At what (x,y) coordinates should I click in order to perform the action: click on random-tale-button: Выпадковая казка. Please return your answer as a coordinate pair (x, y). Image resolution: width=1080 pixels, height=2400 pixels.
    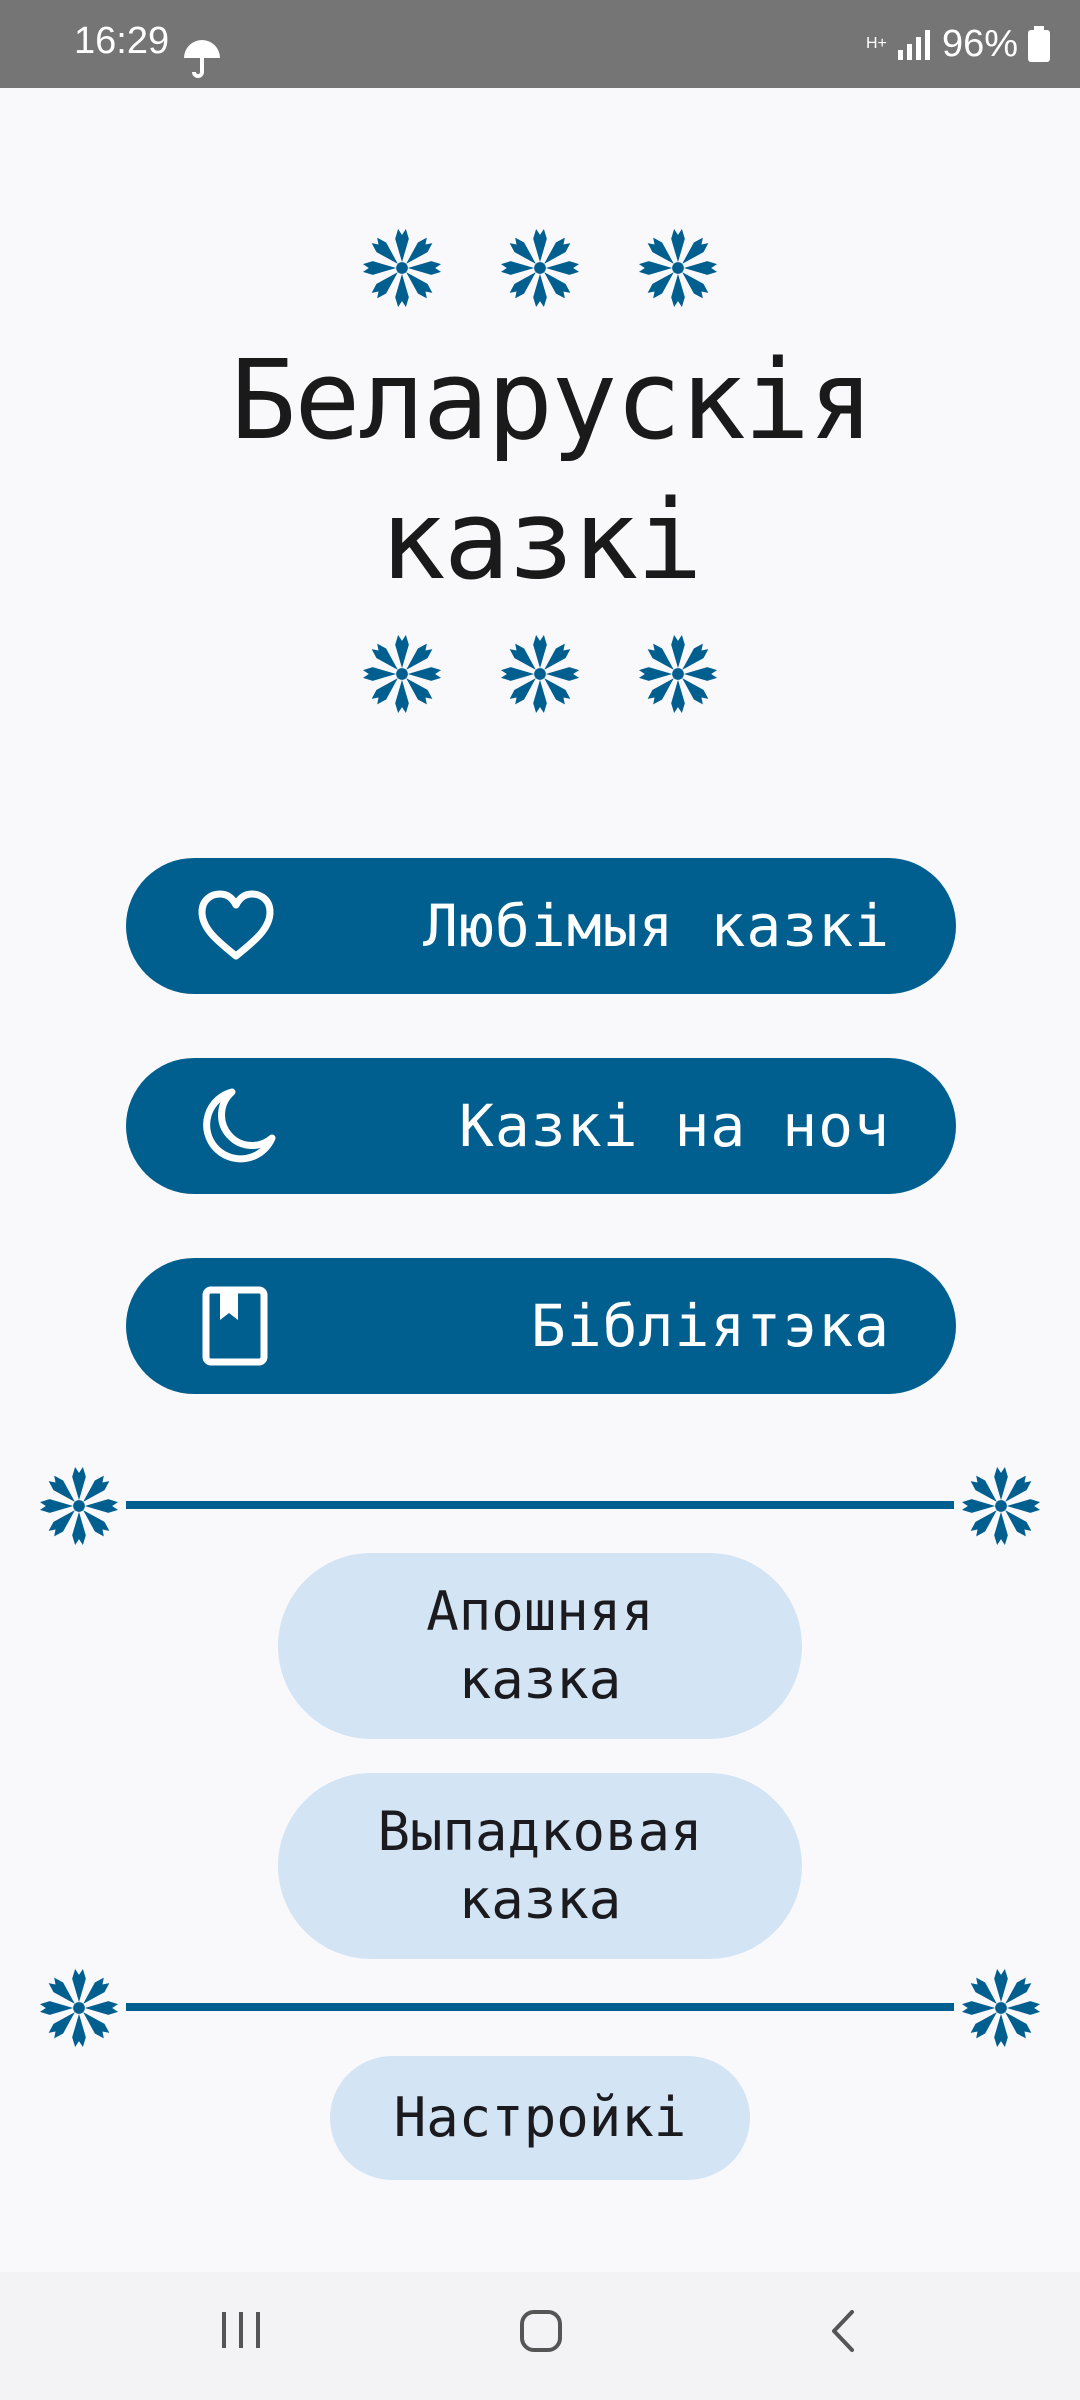
    Looking at the image, I should click on (540, 1866).